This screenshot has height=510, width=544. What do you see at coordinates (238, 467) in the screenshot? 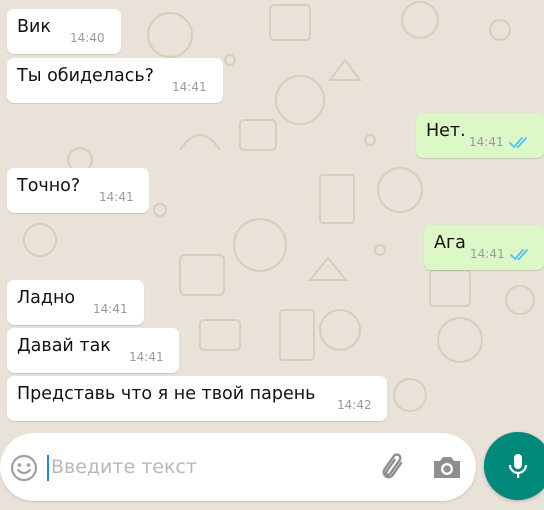
I see `message-composer: Введите текст` at bounding box center [238, 467].